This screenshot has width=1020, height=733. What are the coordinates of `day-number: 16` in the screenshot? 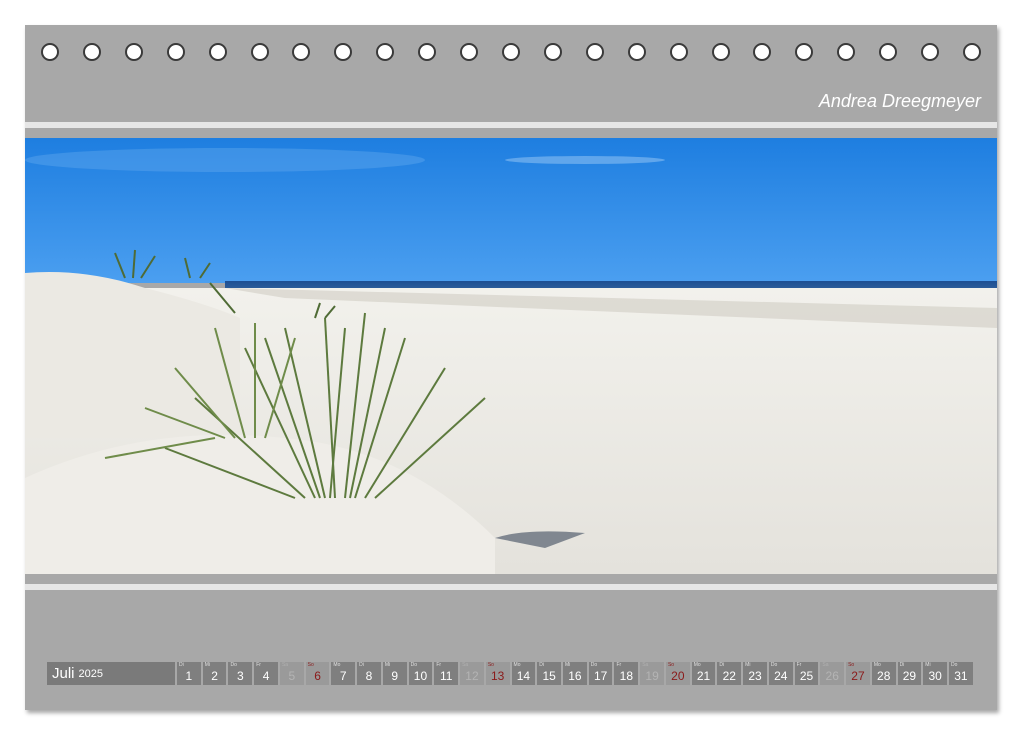 It's located at (575, 676).